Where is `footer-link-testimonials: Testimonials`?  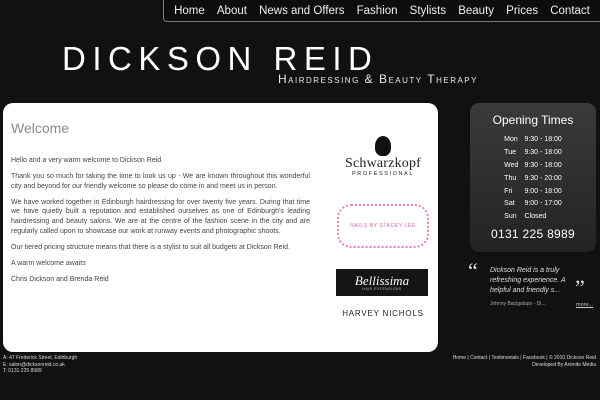
footer-link-testimonials: Testimonials is located at coordinates (505, 358).